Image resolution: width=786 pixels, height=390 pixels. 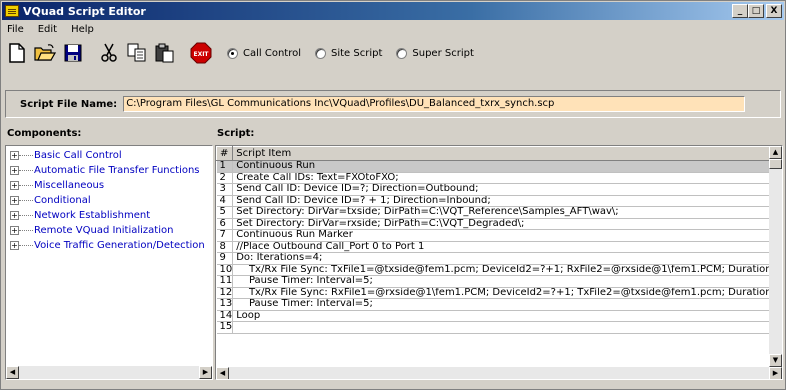 I want to click on scroll-thumb, so click(x=775, y=164).